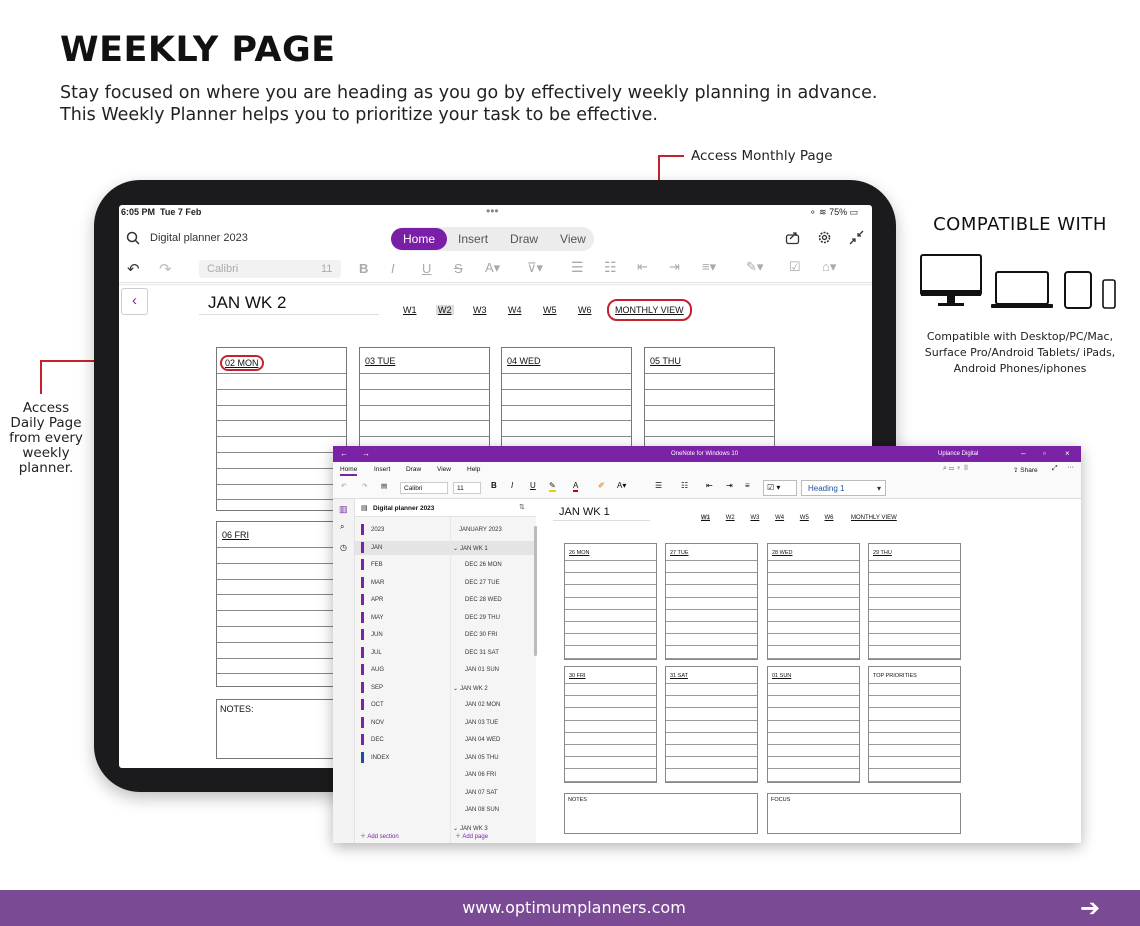  I want to click on week-link-w6: W6, so click(585, 310).